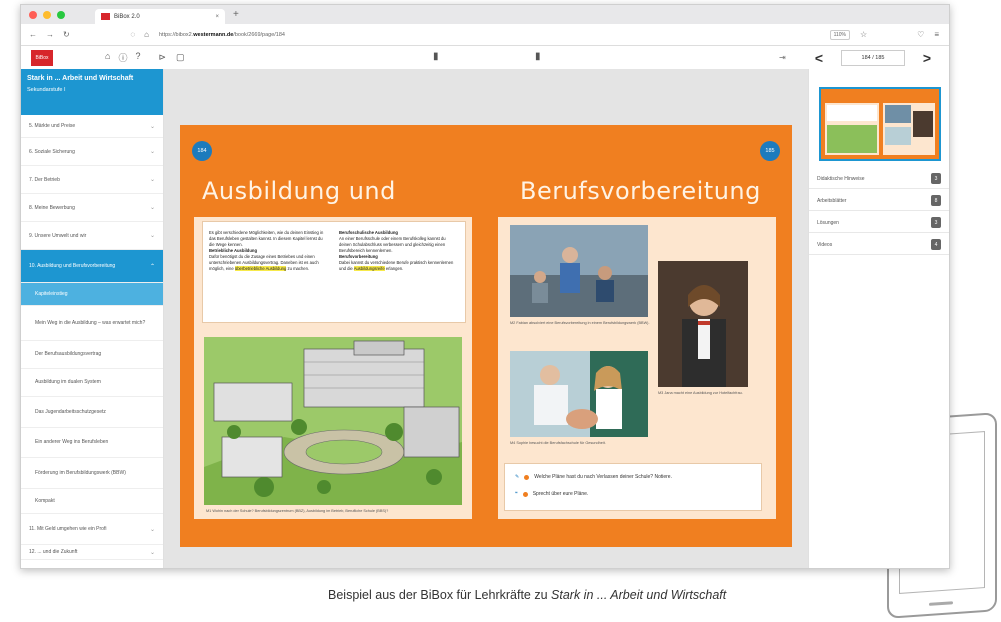  I want to click on save-icon: ▢, so click(180, 57).